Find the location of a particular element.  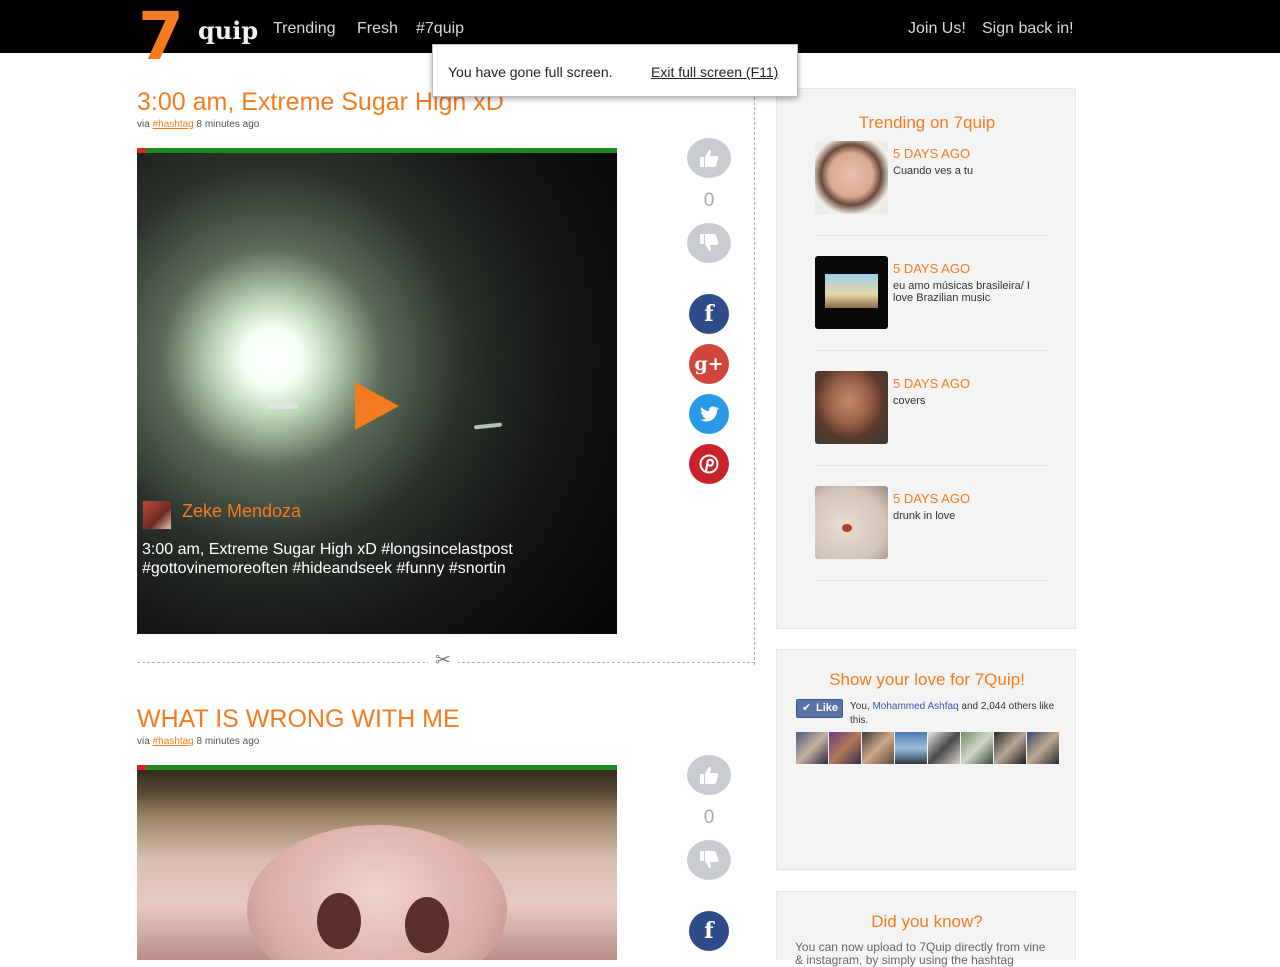

trending-description: covers is located at coordinates (909, 401).